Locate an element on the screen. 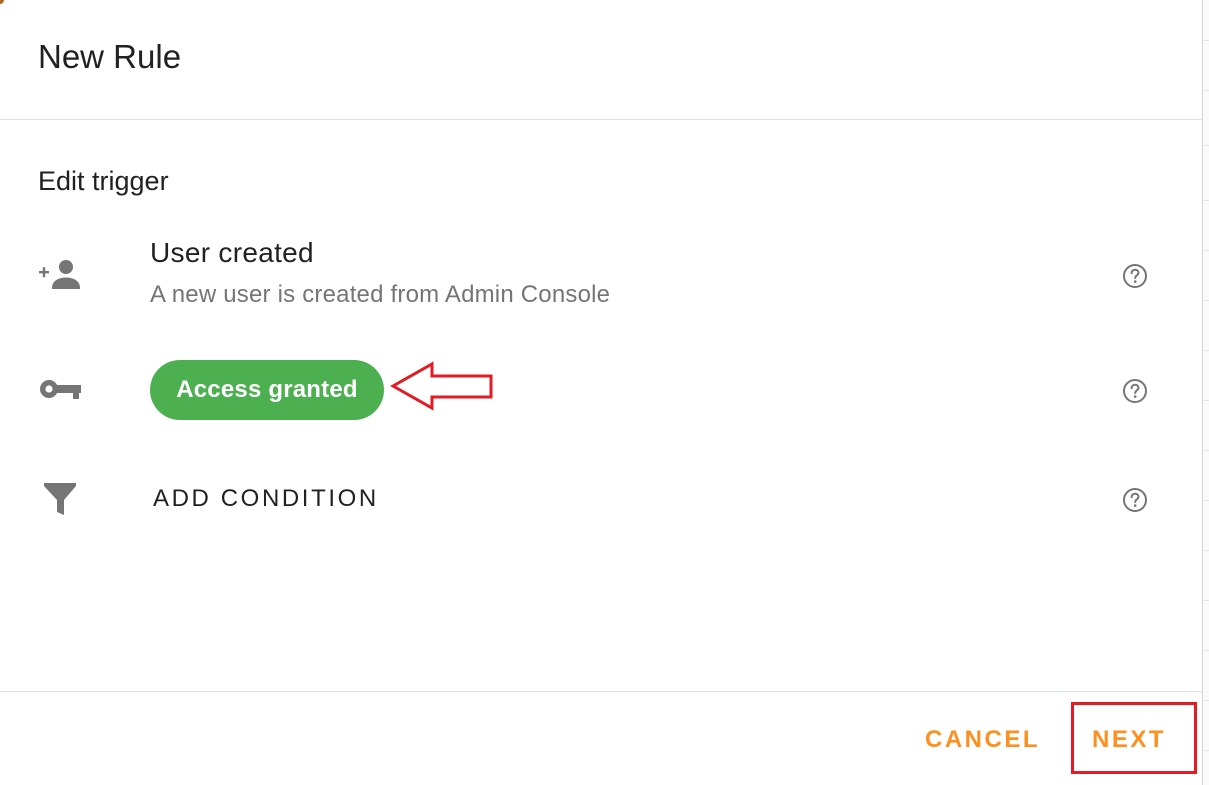 This screenshot has height=785, width=1209. annotation-arrow is located at coordinates (441, 386).